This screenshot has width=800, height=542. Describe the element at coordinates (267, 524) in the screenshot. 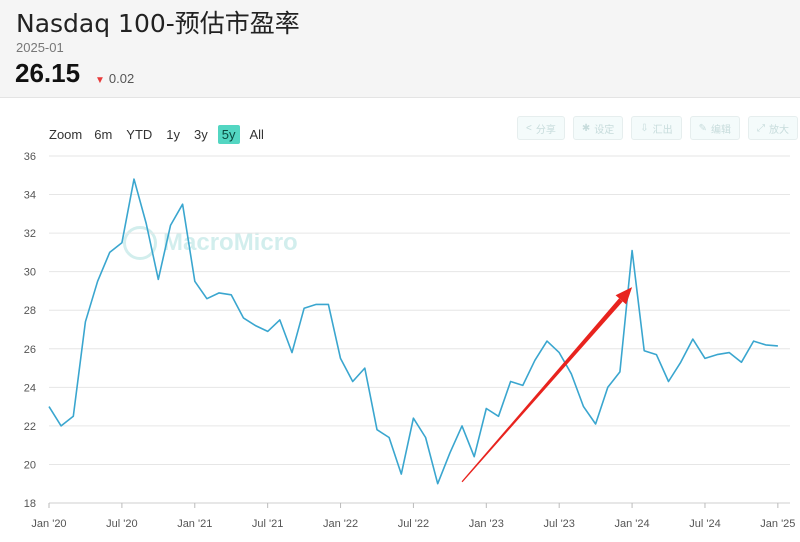

I see `x-tick-label: Jul '21` at that location.